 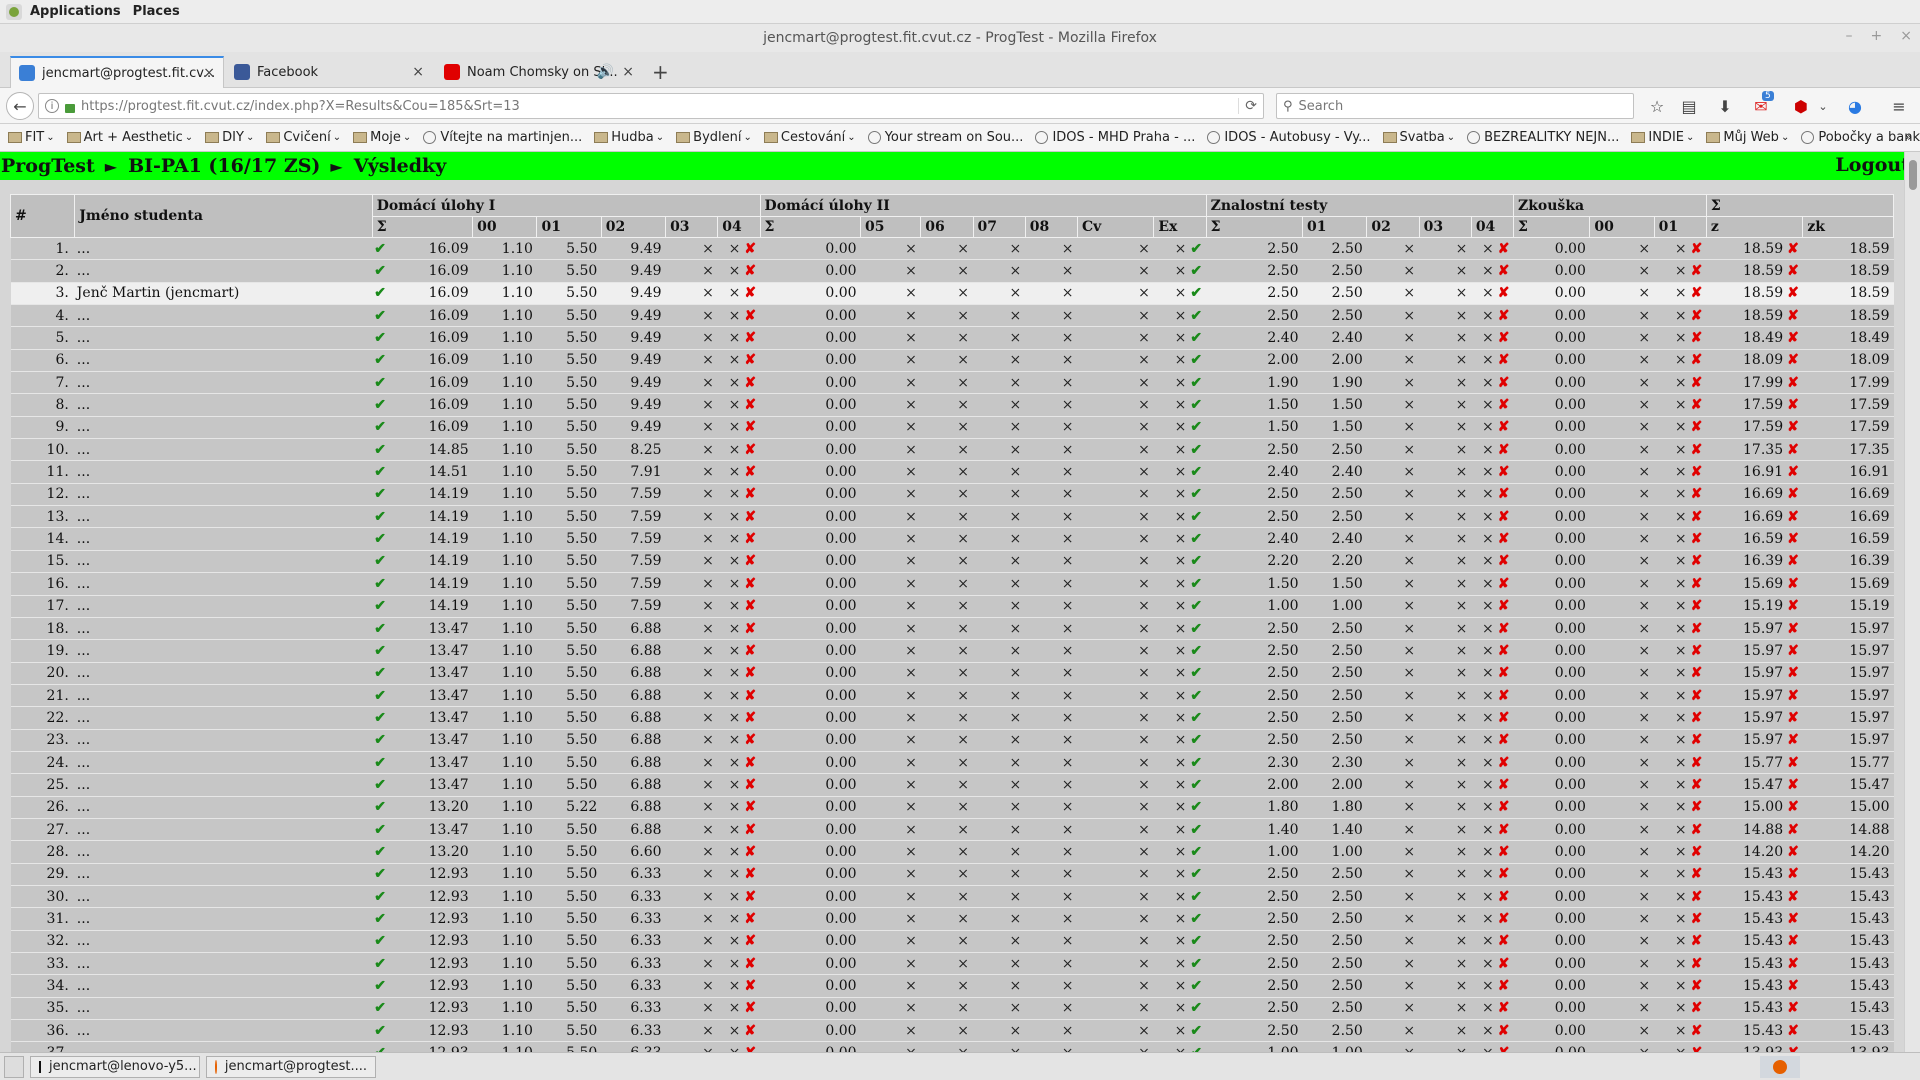 What do you see at coordinates (1622, 227) in the screenshot?
I see `col-exam-header: 00` at bounding box center [1622, 227].